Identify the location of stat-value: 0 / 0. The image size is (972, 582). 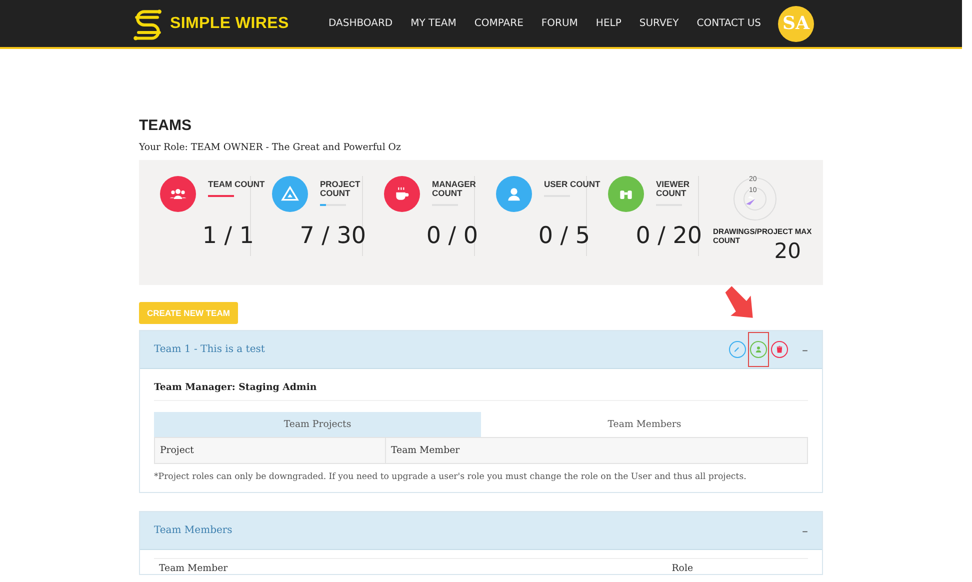
(452, 237).